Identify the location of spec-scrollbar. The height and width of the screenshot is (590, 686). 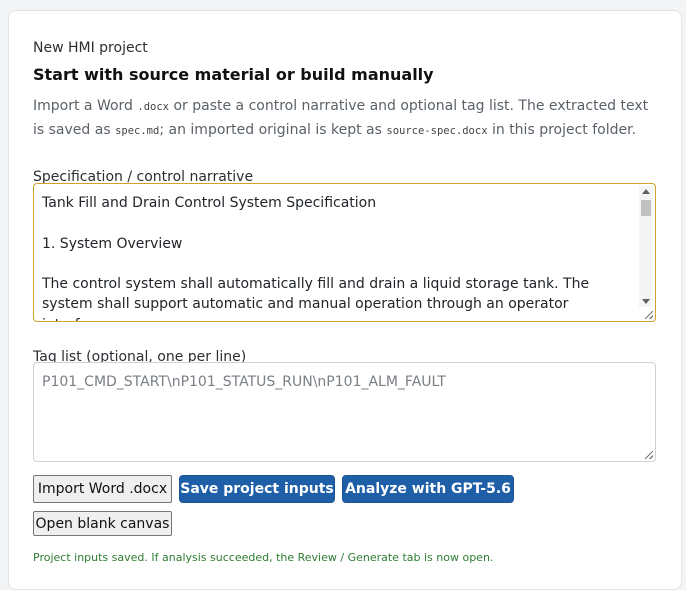
(646, 246).